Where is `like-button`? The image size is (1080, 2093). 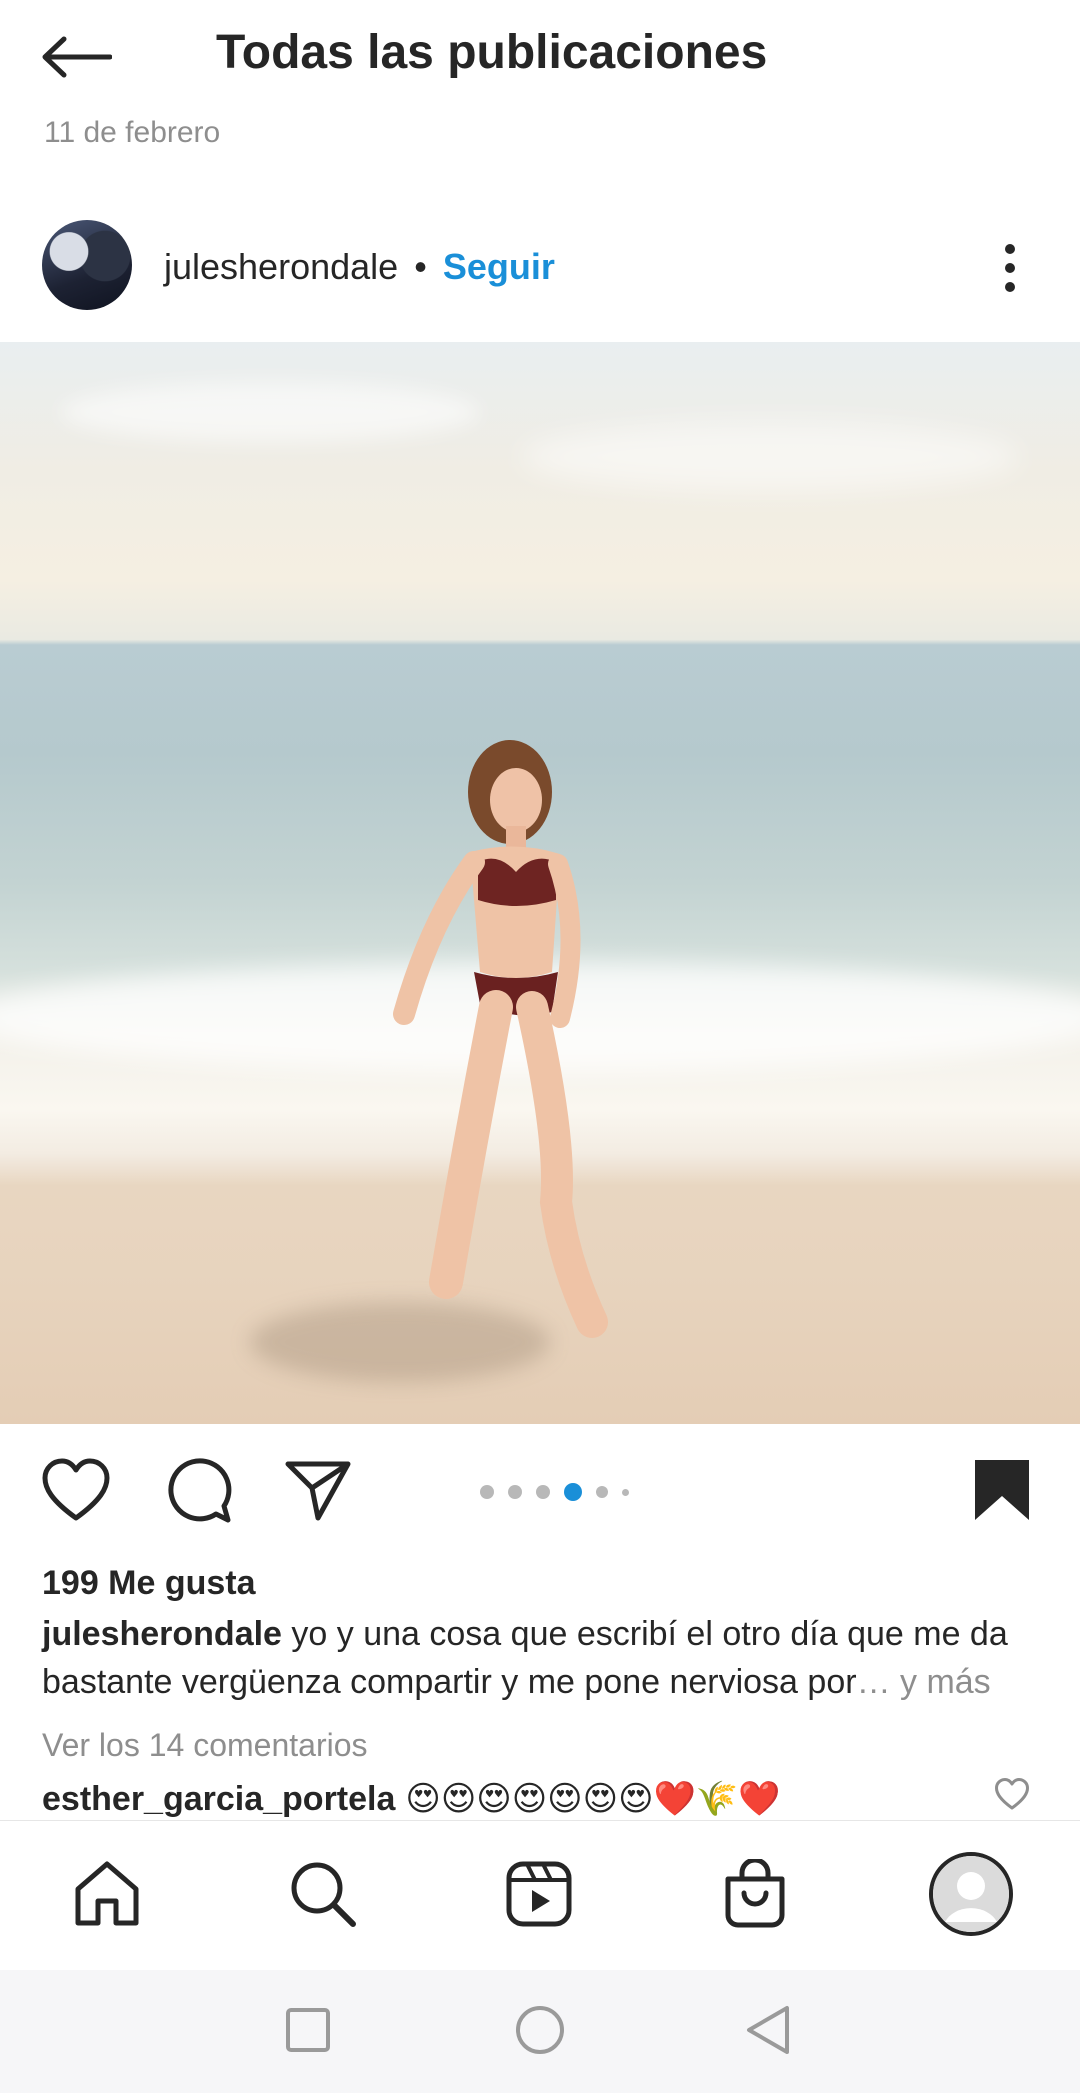 like-button is located at coordinates (76, 1490).